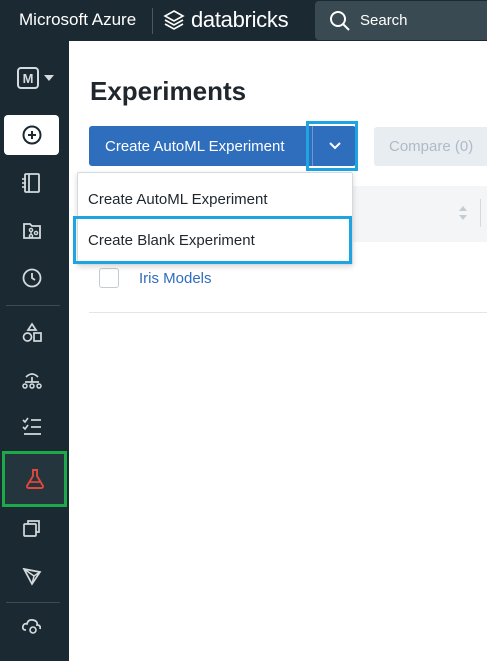 The width and height of the screenshot is (487, 661). I want to click on flask-icon, so click(34, 479).